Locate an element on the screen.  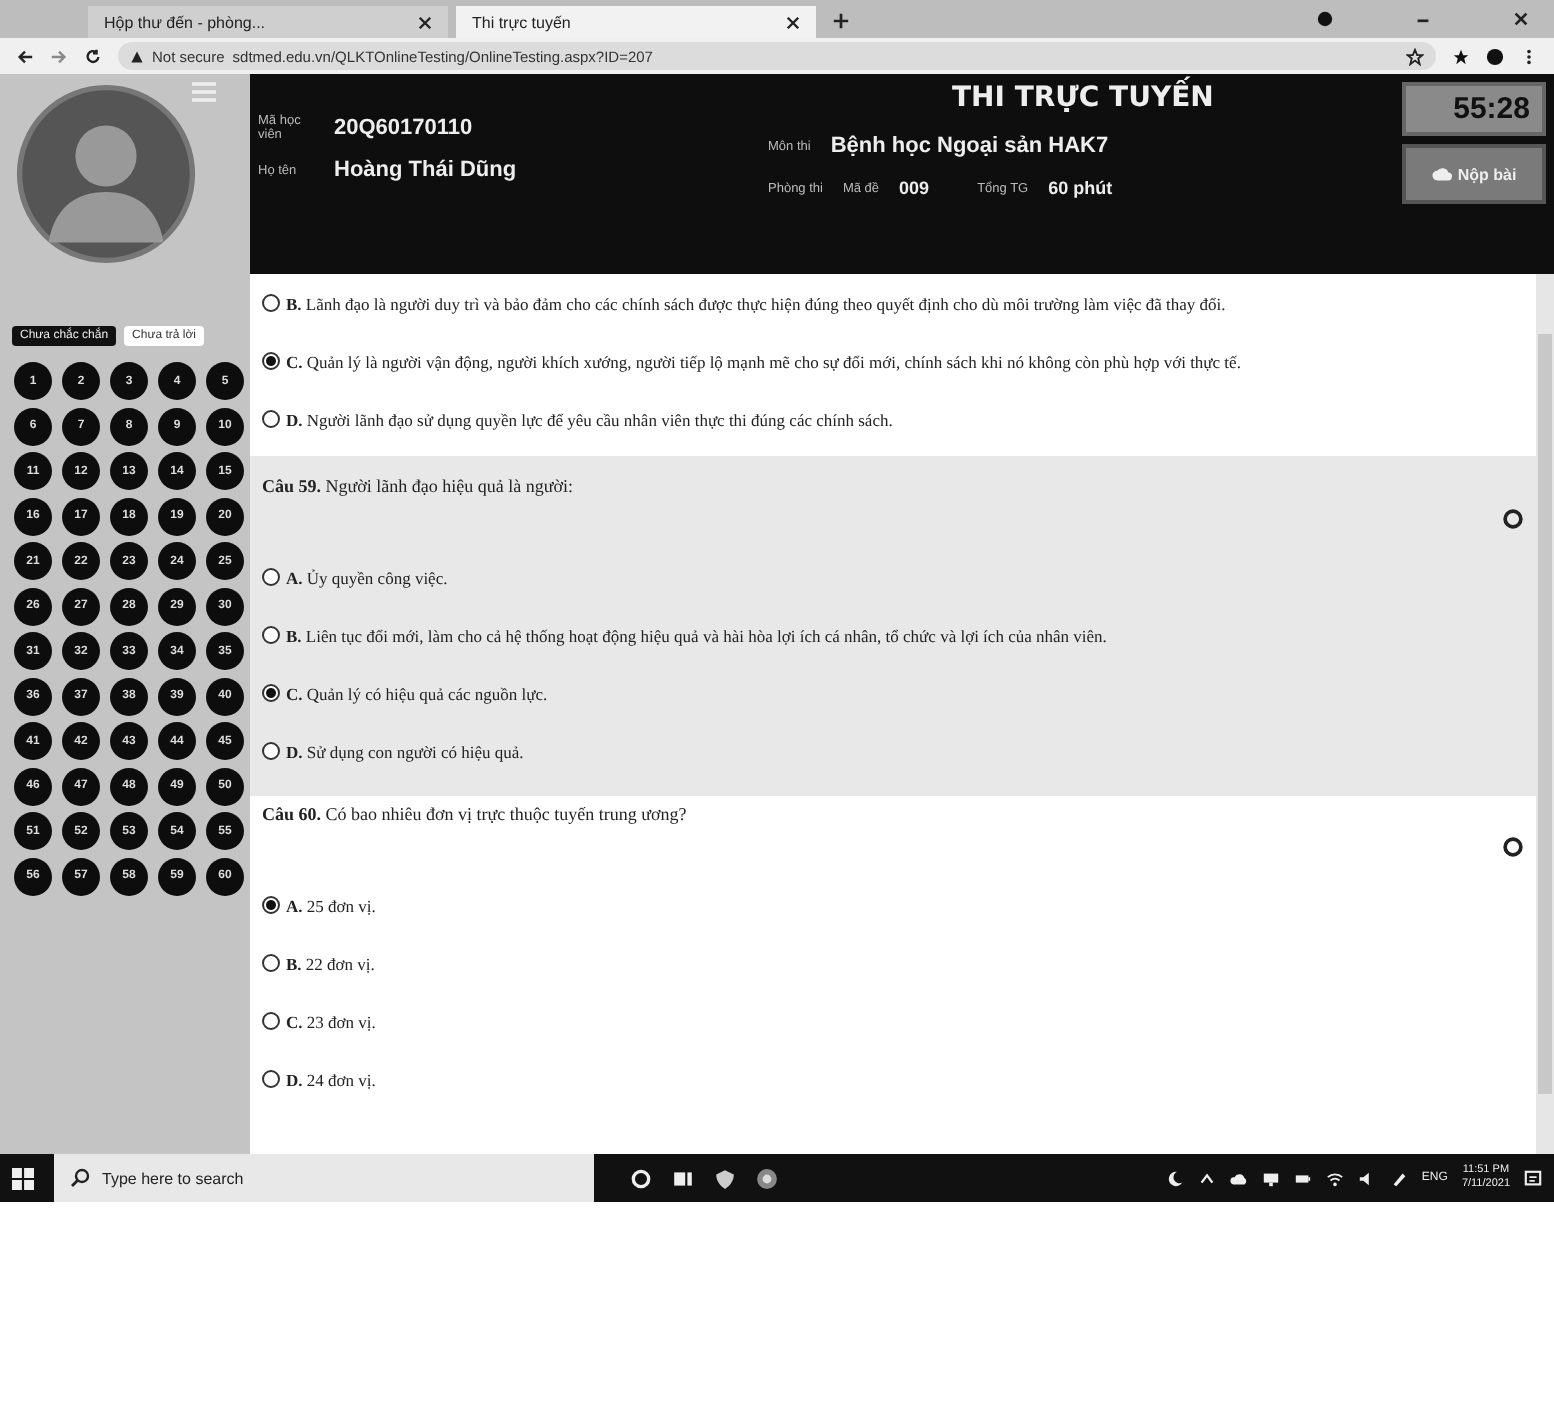
notification-icon is located at coordinates (1533, 1178).